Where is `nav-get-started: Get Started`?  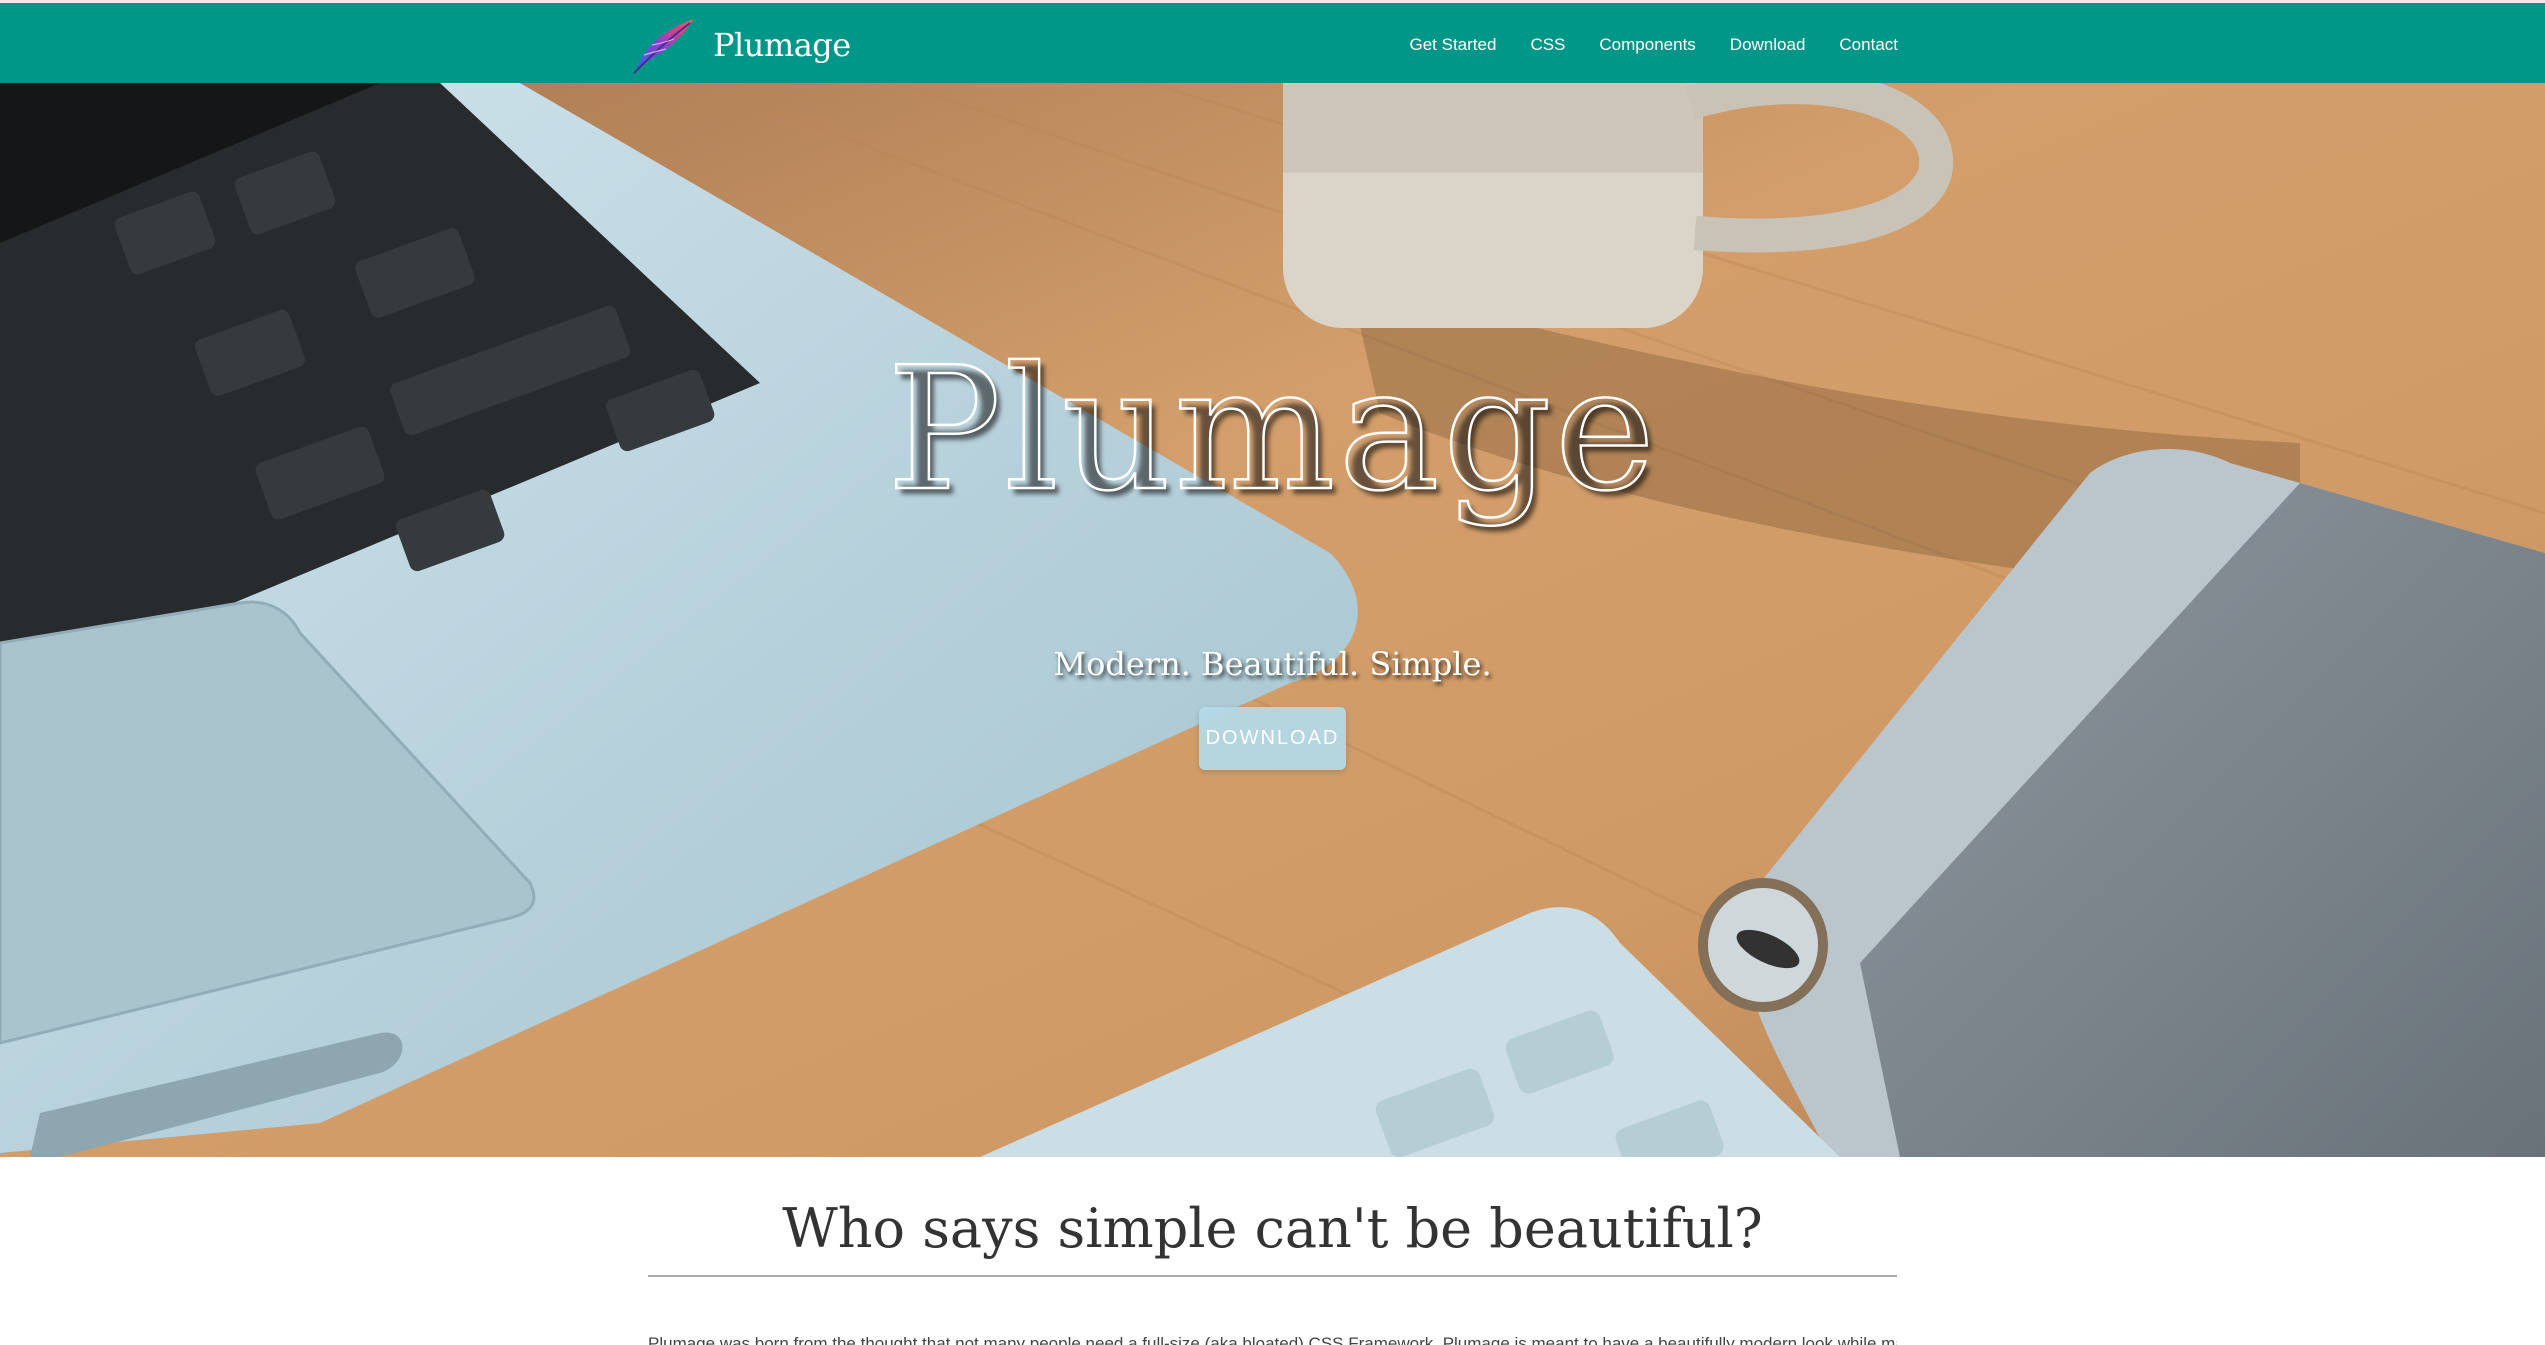
nav-get-started: Get Started is located at coordinates (1453, 45).